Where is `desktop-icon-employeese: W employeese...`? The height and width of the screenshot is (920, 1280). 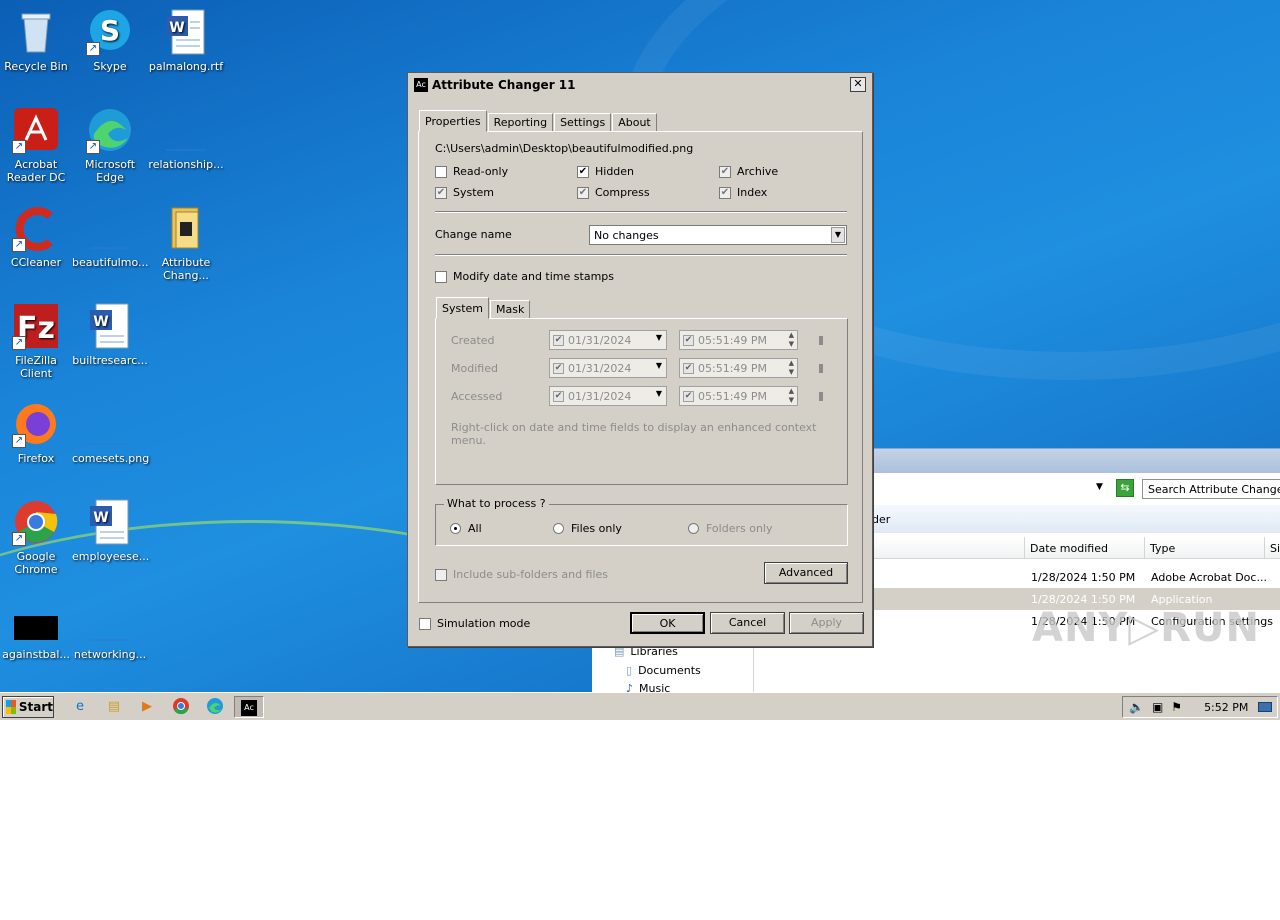
desktop-icon-employeese: W employeese... is located at coordinates (111, 530).